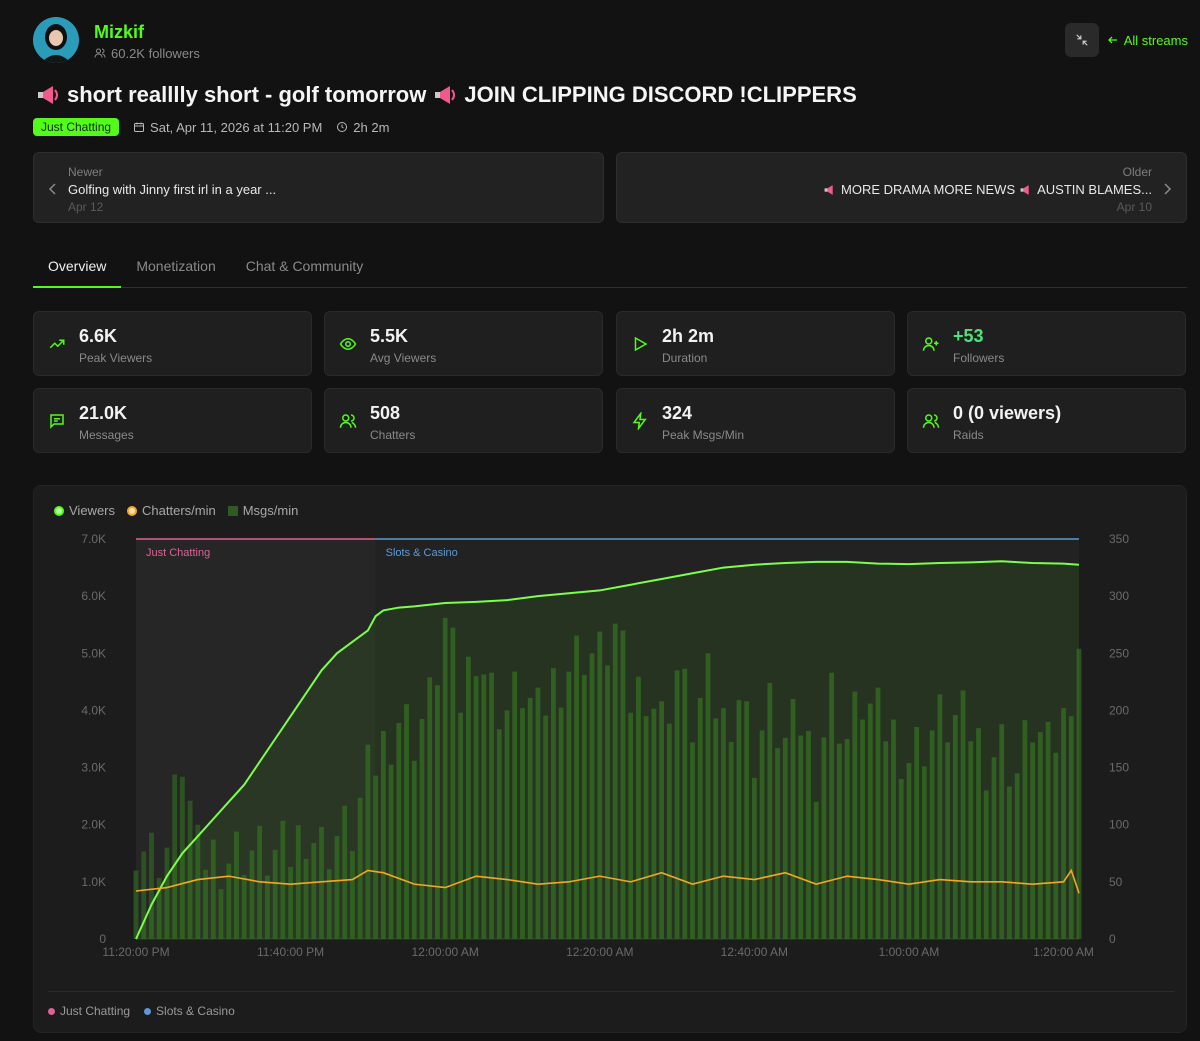 The height and width of the screenshot is (1041, 1200). I want to click on newer-date: Apr 12, so click(86, 207).